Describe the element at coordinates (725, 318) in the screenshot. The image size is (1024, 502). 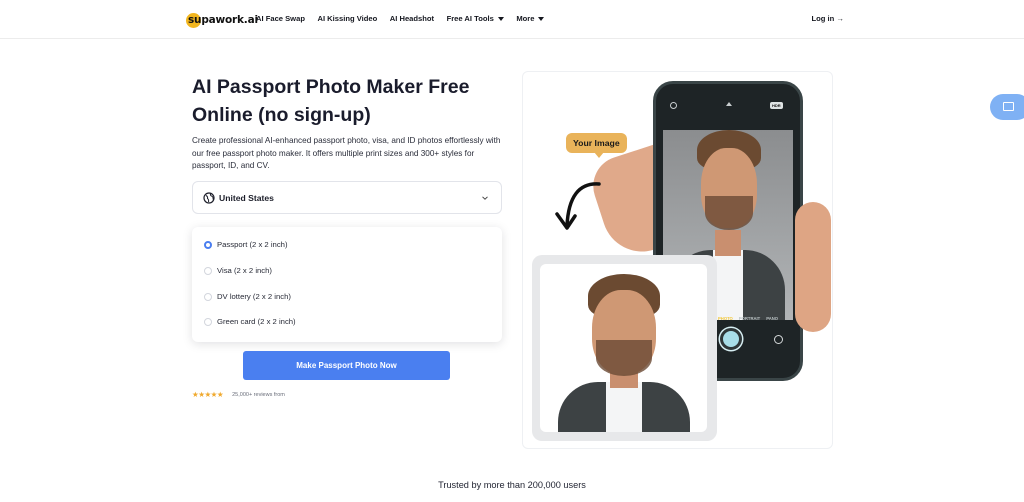
I see `mode-photo: PHOTO` at that location.